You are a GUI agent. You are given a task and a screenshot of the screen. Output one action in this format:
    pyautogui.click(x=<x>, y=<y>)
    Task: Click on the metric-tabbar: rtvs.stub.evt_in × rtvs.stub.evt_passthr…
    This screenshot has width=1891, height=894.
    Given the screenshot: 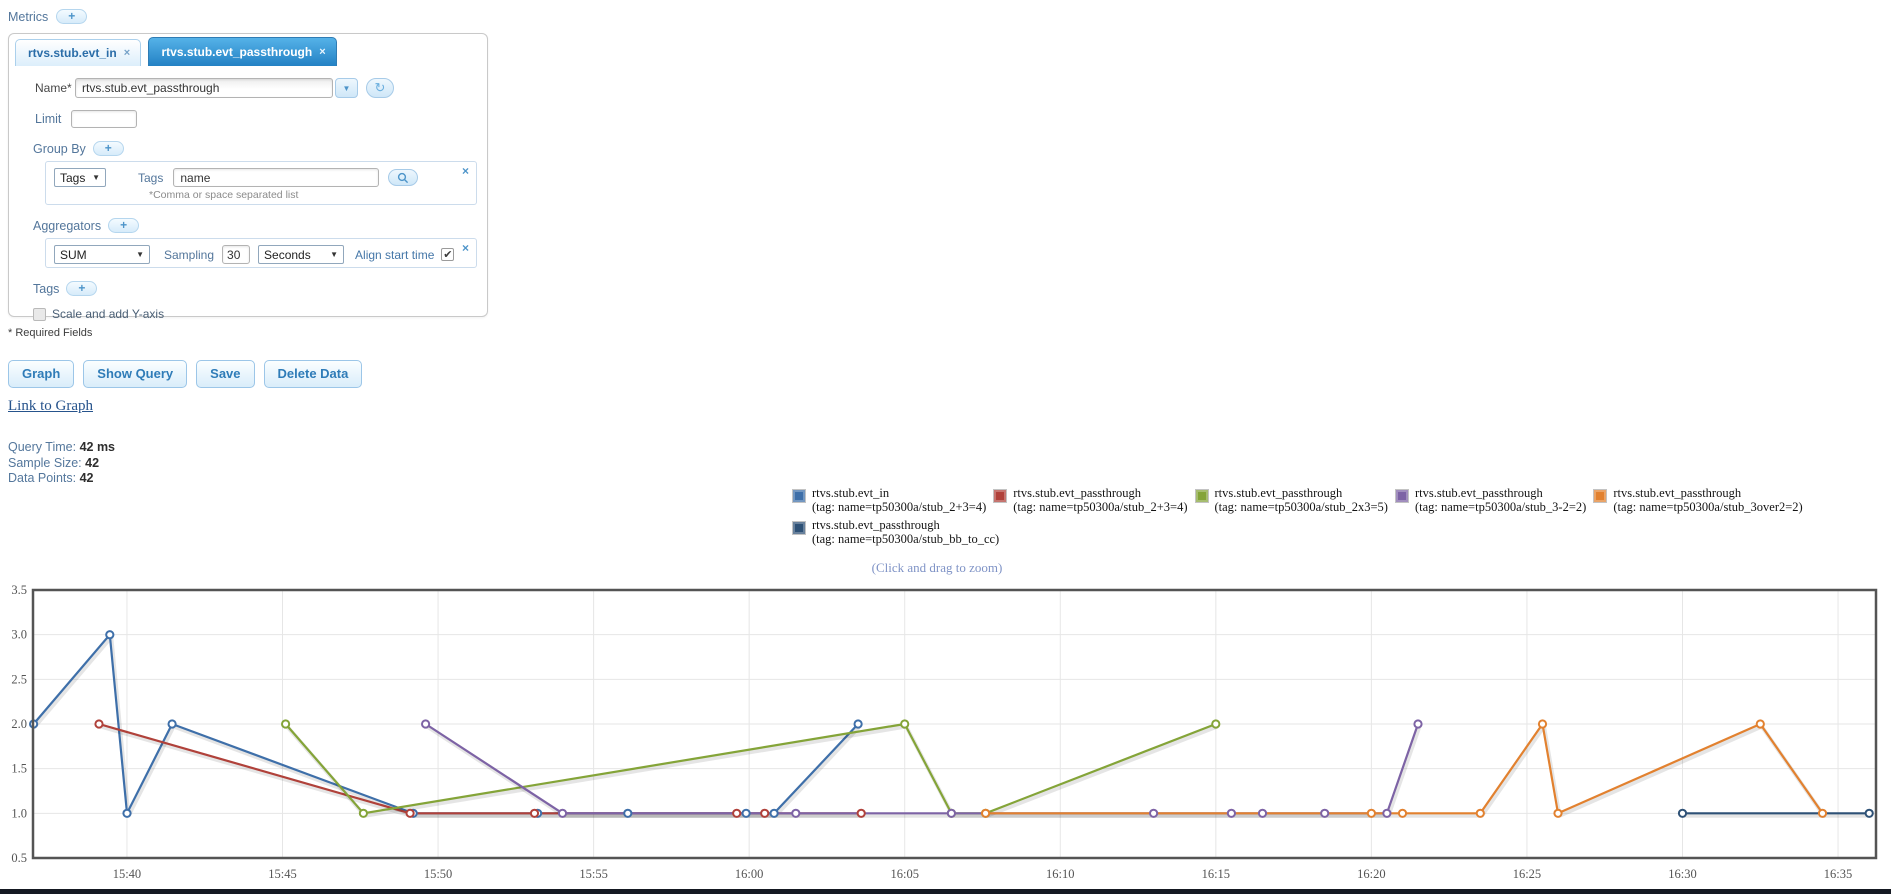 What is the action you would take?
    pyautogui.click(x=248, y=50)
    